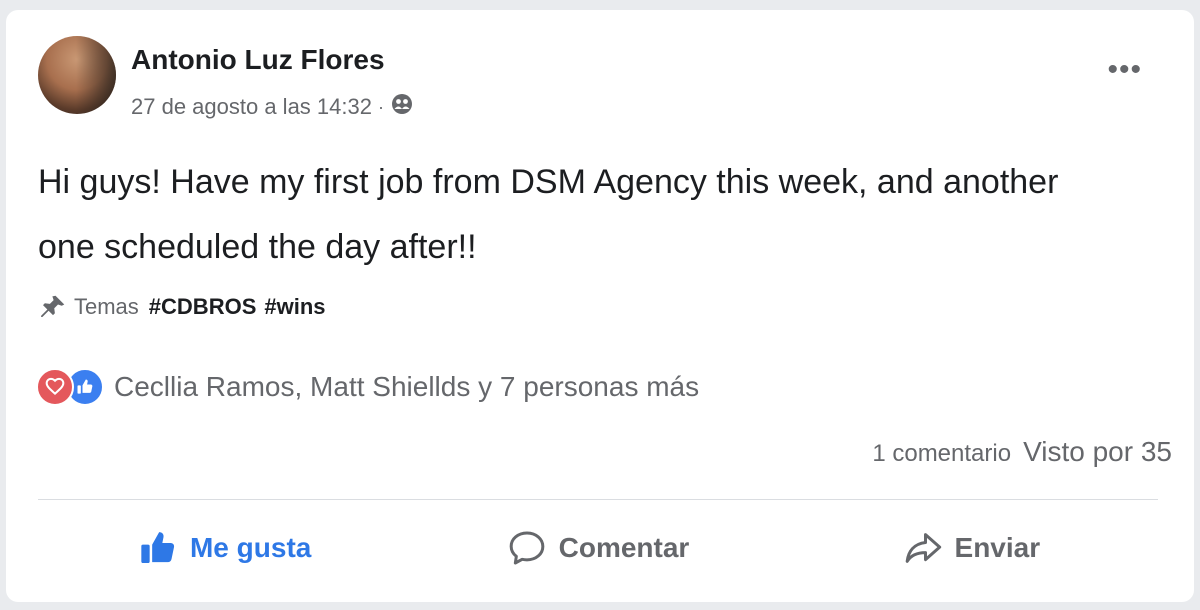 Image resolution: width=1200 pixels, height=610 pixels. Describe the element at coordinates (526, 548) in the screenshot. I see `comment-bubble-icon` at that location.